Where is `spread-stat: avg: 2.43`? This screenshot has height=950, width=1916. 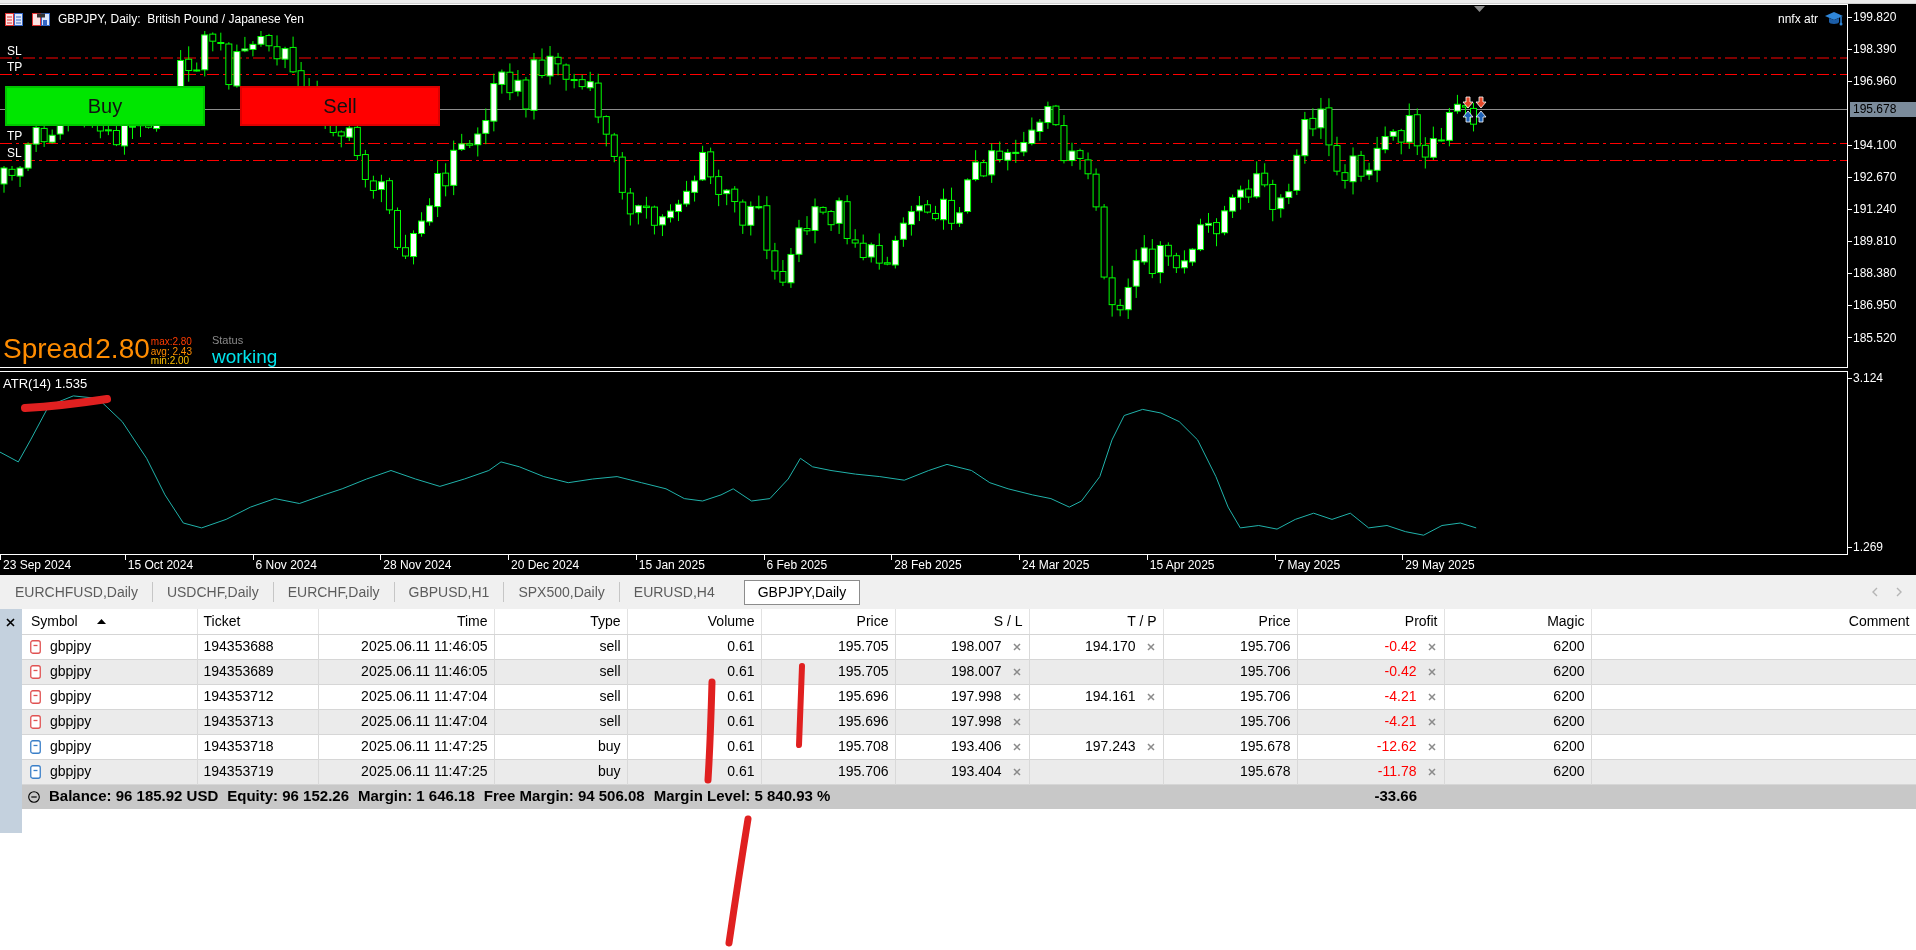
spread-stat: avg: 2.43 is located at coordinates (171, 351).